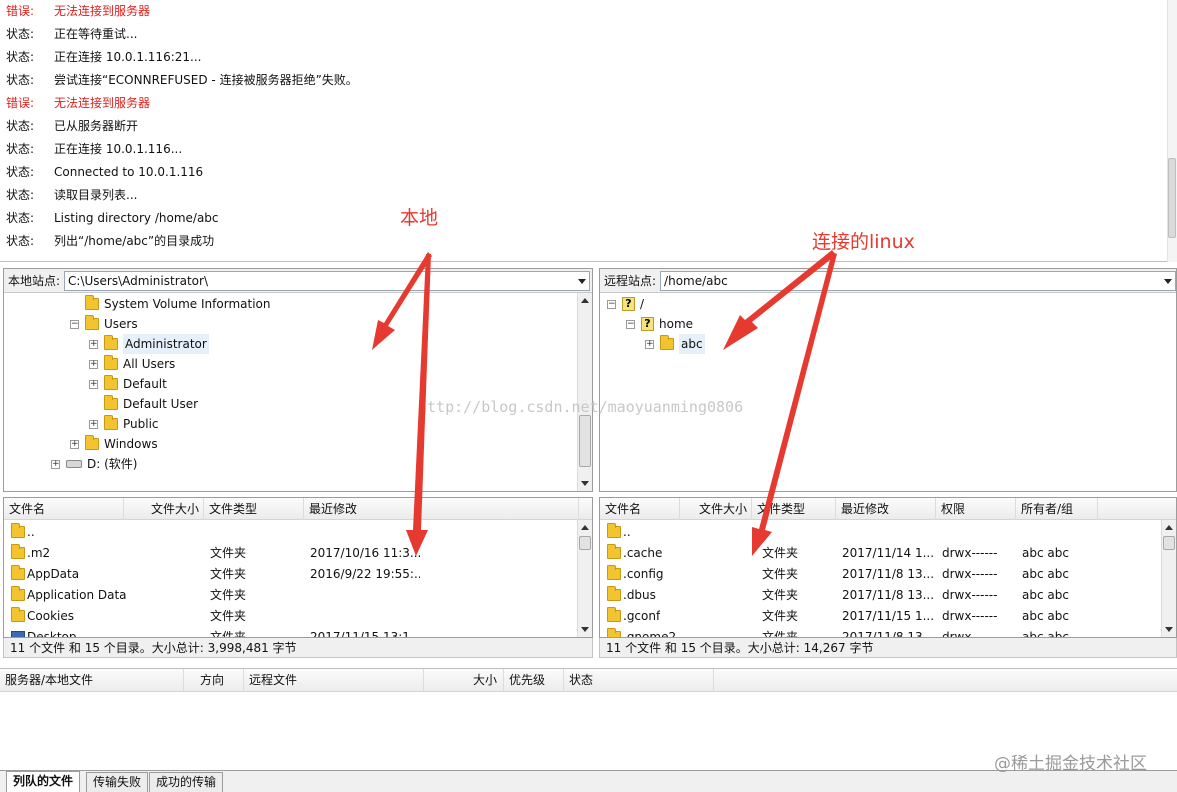 Image resolution: width=1177 pixels, height=792 pixels. What do you see at coordinates (418, 405) in the screenshot?
I see `arrow-to-local-files` at bounding box center [418, 405].